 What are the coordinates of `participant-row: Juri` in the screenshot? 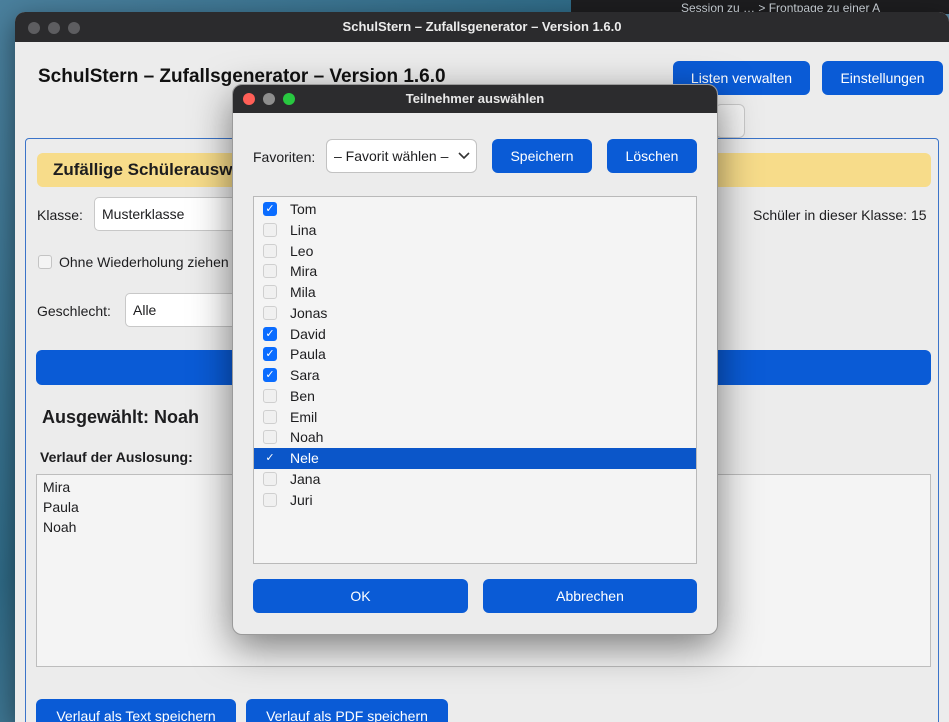 It's located at (475, 500).